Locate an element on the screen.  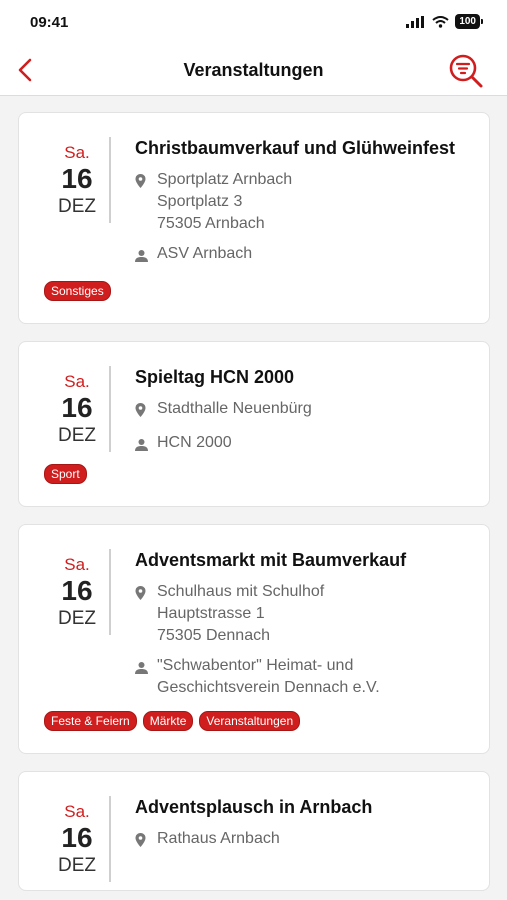
event-tags: Sport is located at coordinates (256, 474).